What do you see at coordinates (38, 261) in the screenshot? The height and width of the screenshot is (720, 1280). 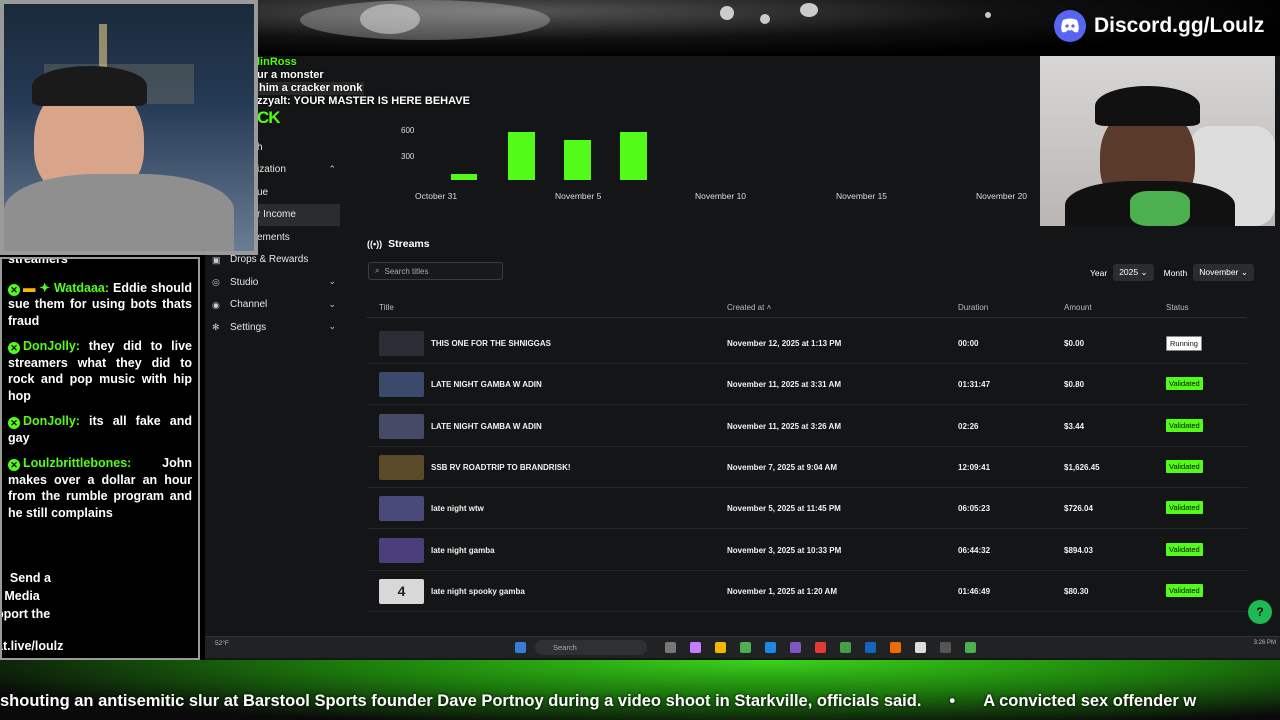 I see `chat-text: streamers` at bounding box center [38, 261].